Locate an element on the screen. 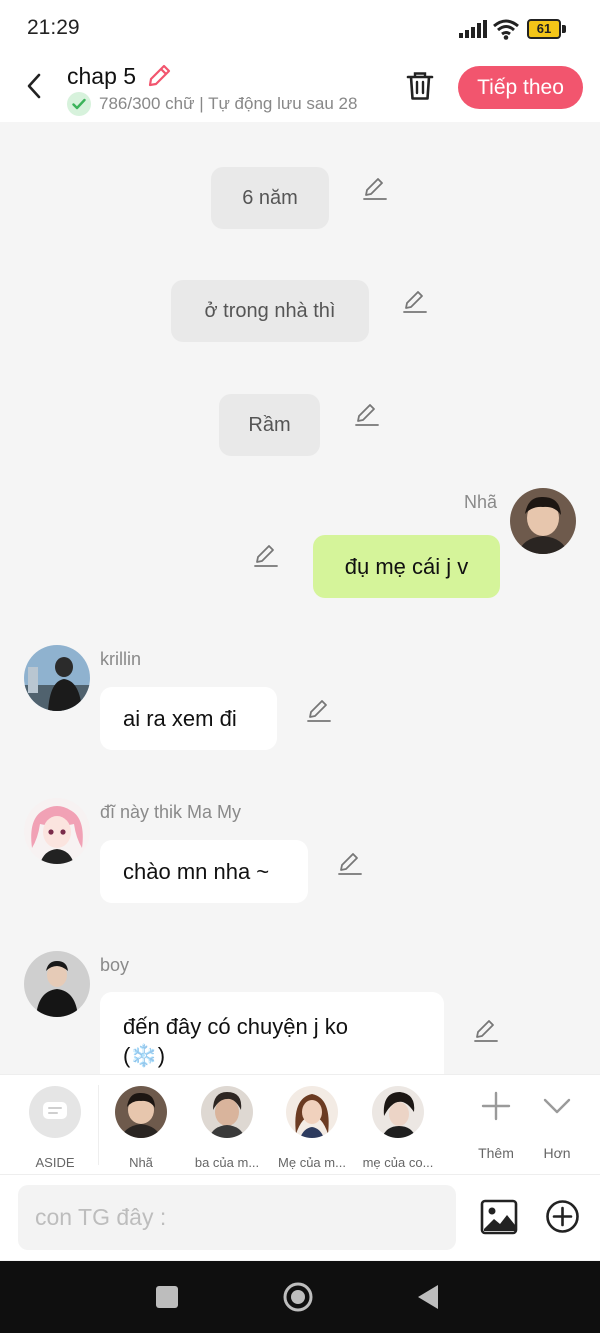  system-nav-bar is located at coordinates (300, 1297).